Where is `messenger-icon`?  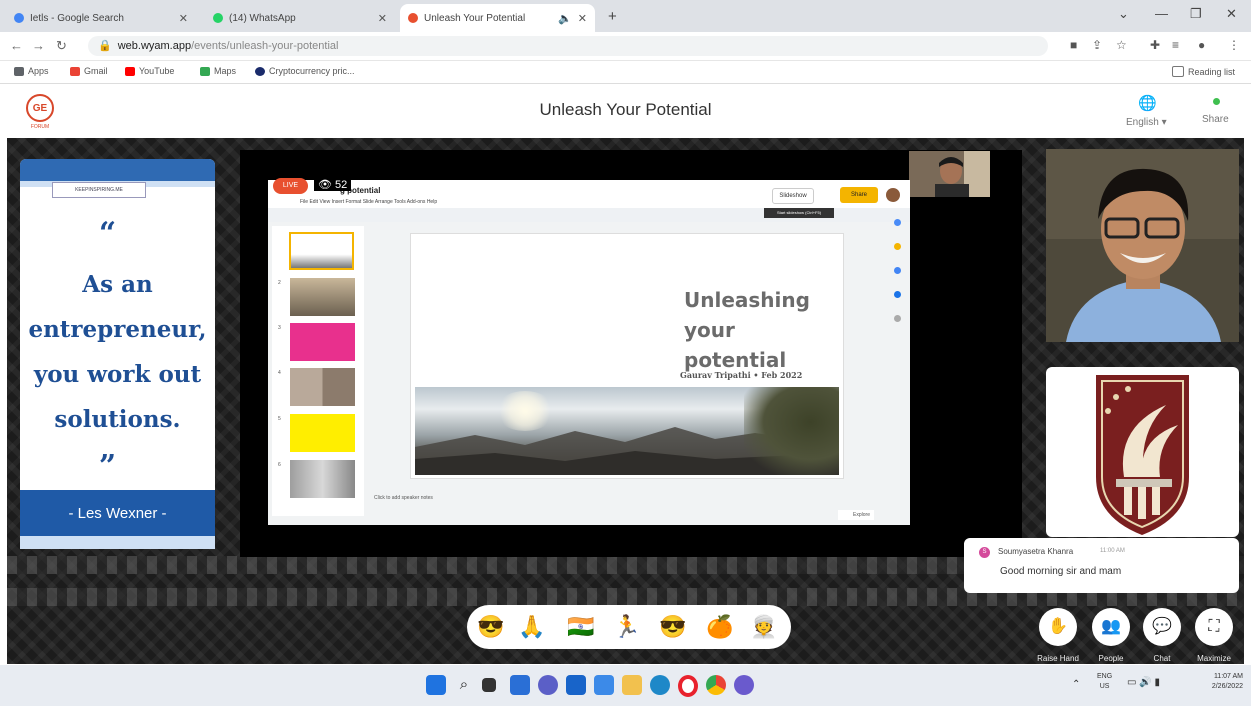
messenger-icon is located at coordinates (744, 685).